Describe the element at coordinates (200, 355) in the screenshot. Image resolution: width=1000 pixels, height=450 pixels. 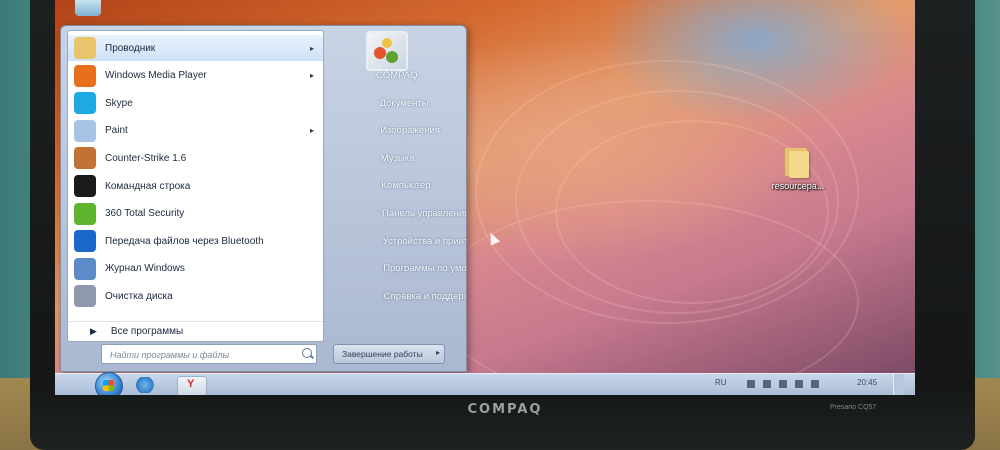
I see `start-search-input` at that location.